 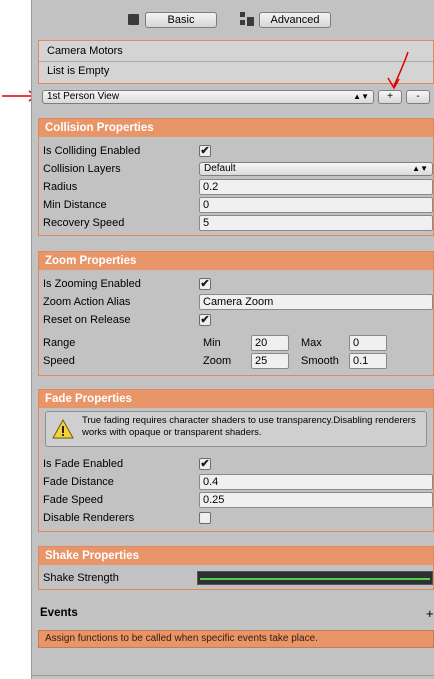 What do you see at coordinates (236, 399) in the screenshot?
I see `fade-header: Fade Properties` at bounding box center [236, 399].